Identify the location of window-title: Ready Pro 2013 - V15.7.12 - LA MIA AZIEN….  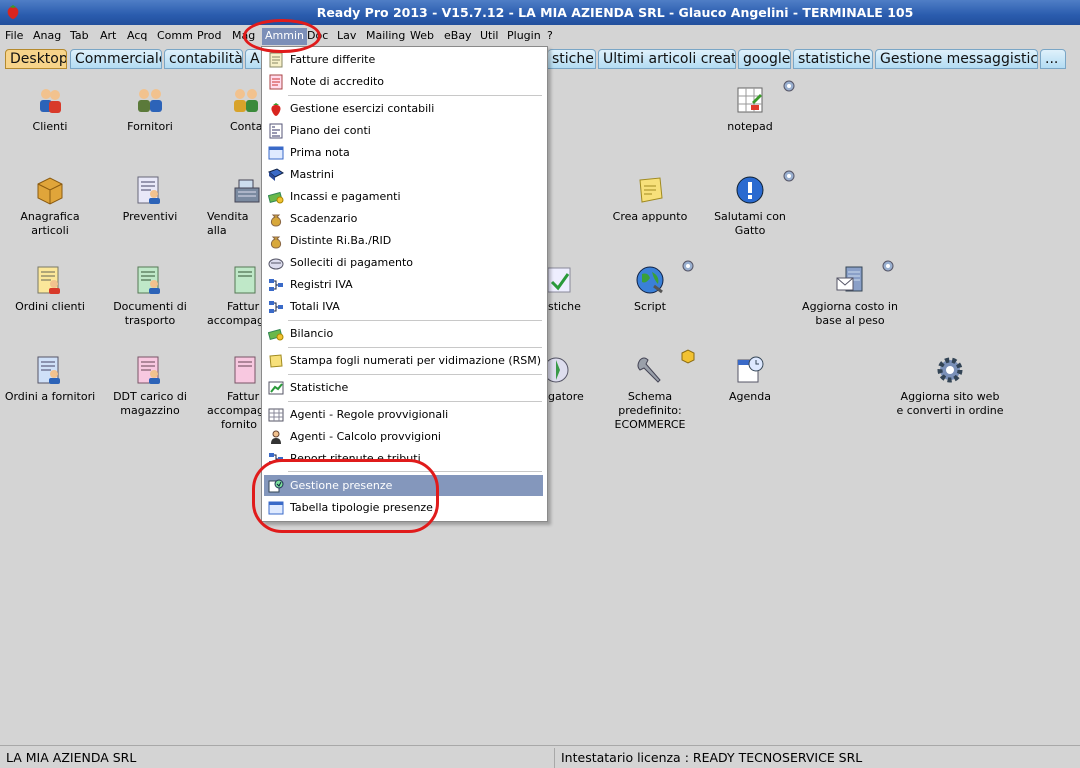
(615, 12).